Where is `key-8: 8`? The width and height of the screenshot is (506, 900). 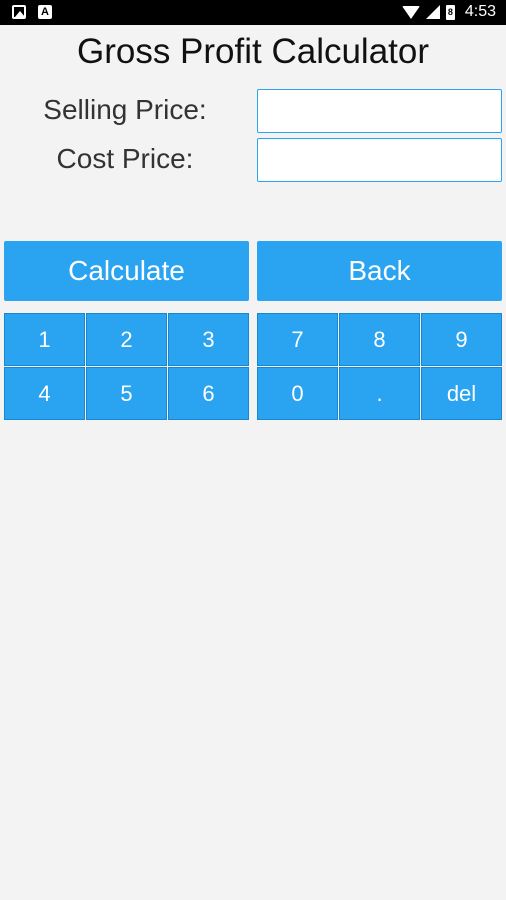
key-8: 8 is located at coordinates (379, 339).